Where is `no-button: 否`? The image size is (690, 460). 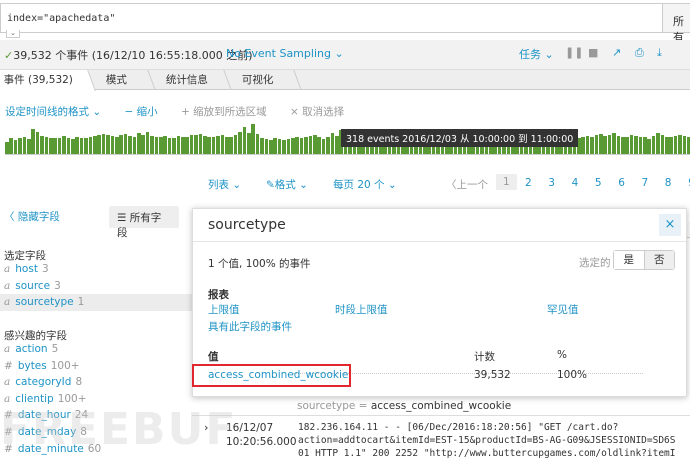 no-button: 否 is located at coordinates (659, 260).